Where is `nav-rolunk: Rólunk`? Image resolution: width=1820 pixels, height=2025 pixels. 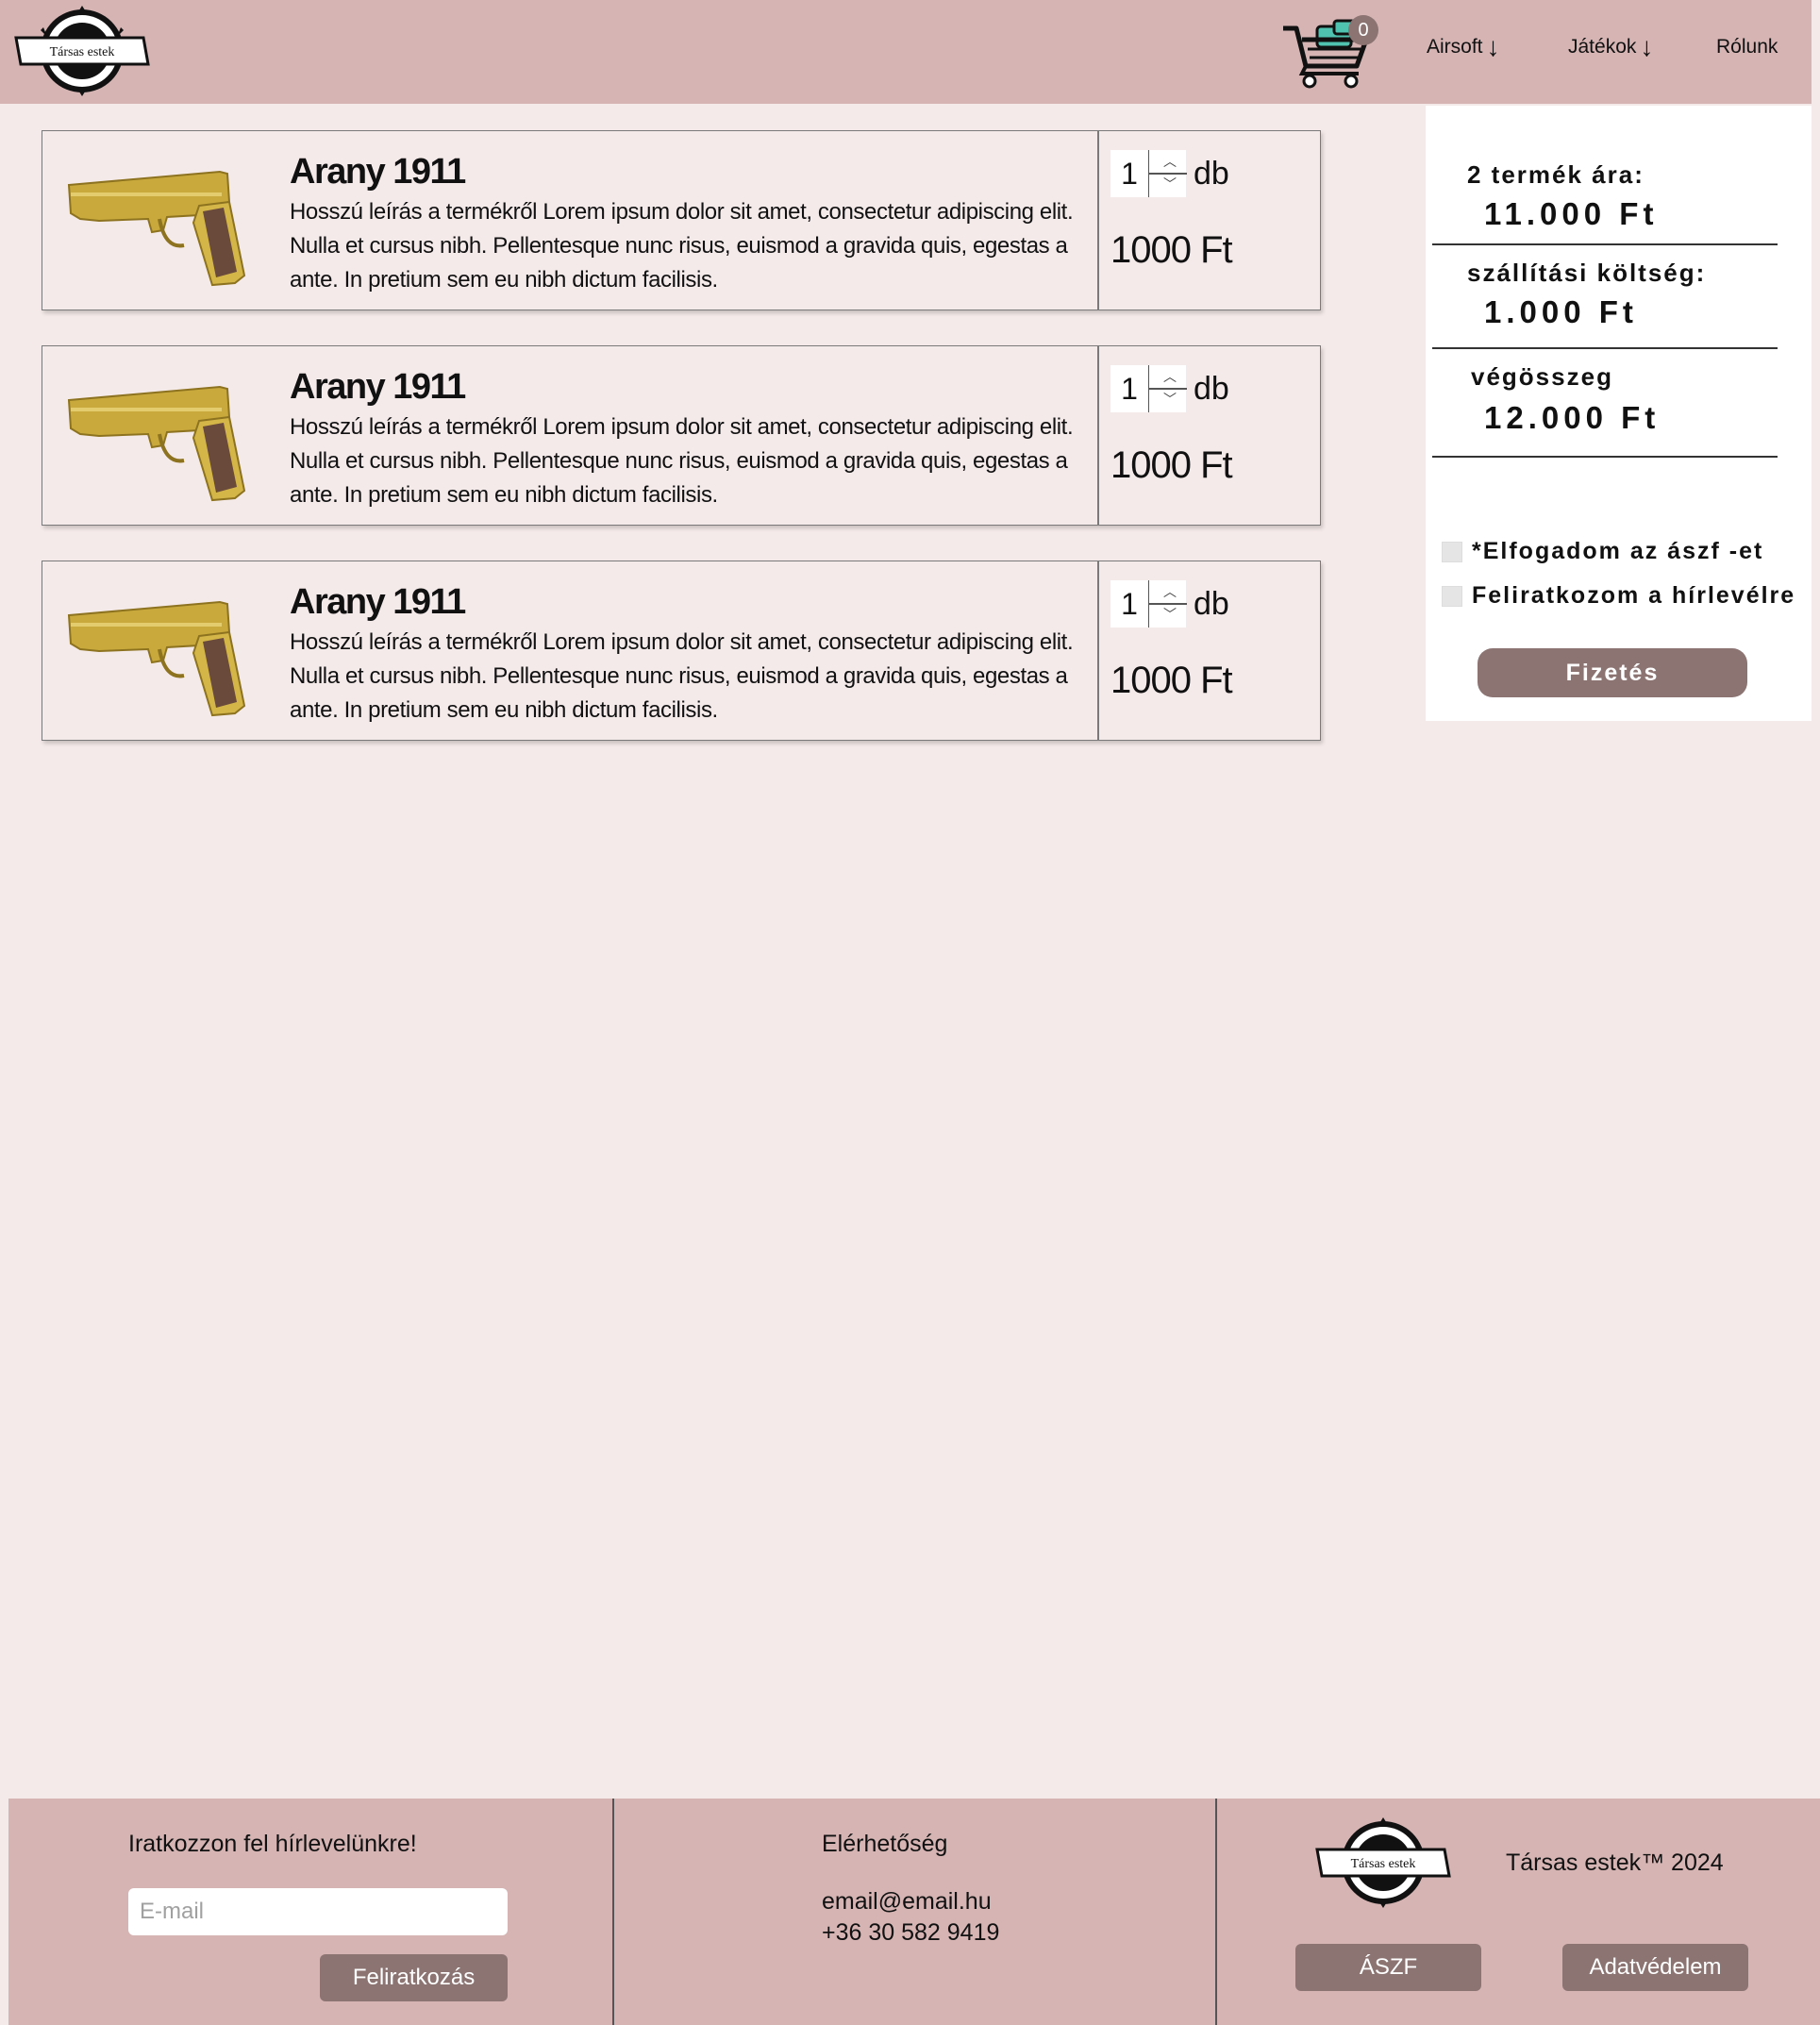
nav-rolunk: Rólunk is located at coordinates (1747, 47).